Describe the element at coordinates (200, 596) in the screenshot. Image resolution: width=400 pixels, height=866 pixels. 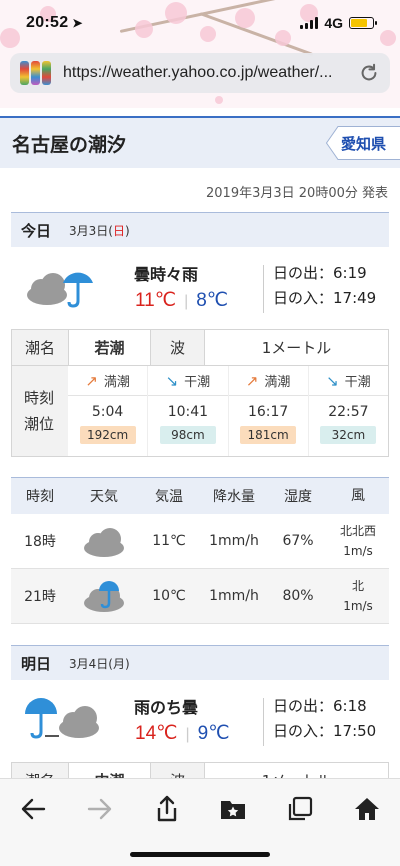
I see `table-row: 21時 10℃ 1mm/h 80% 北 1m/s` at that location.